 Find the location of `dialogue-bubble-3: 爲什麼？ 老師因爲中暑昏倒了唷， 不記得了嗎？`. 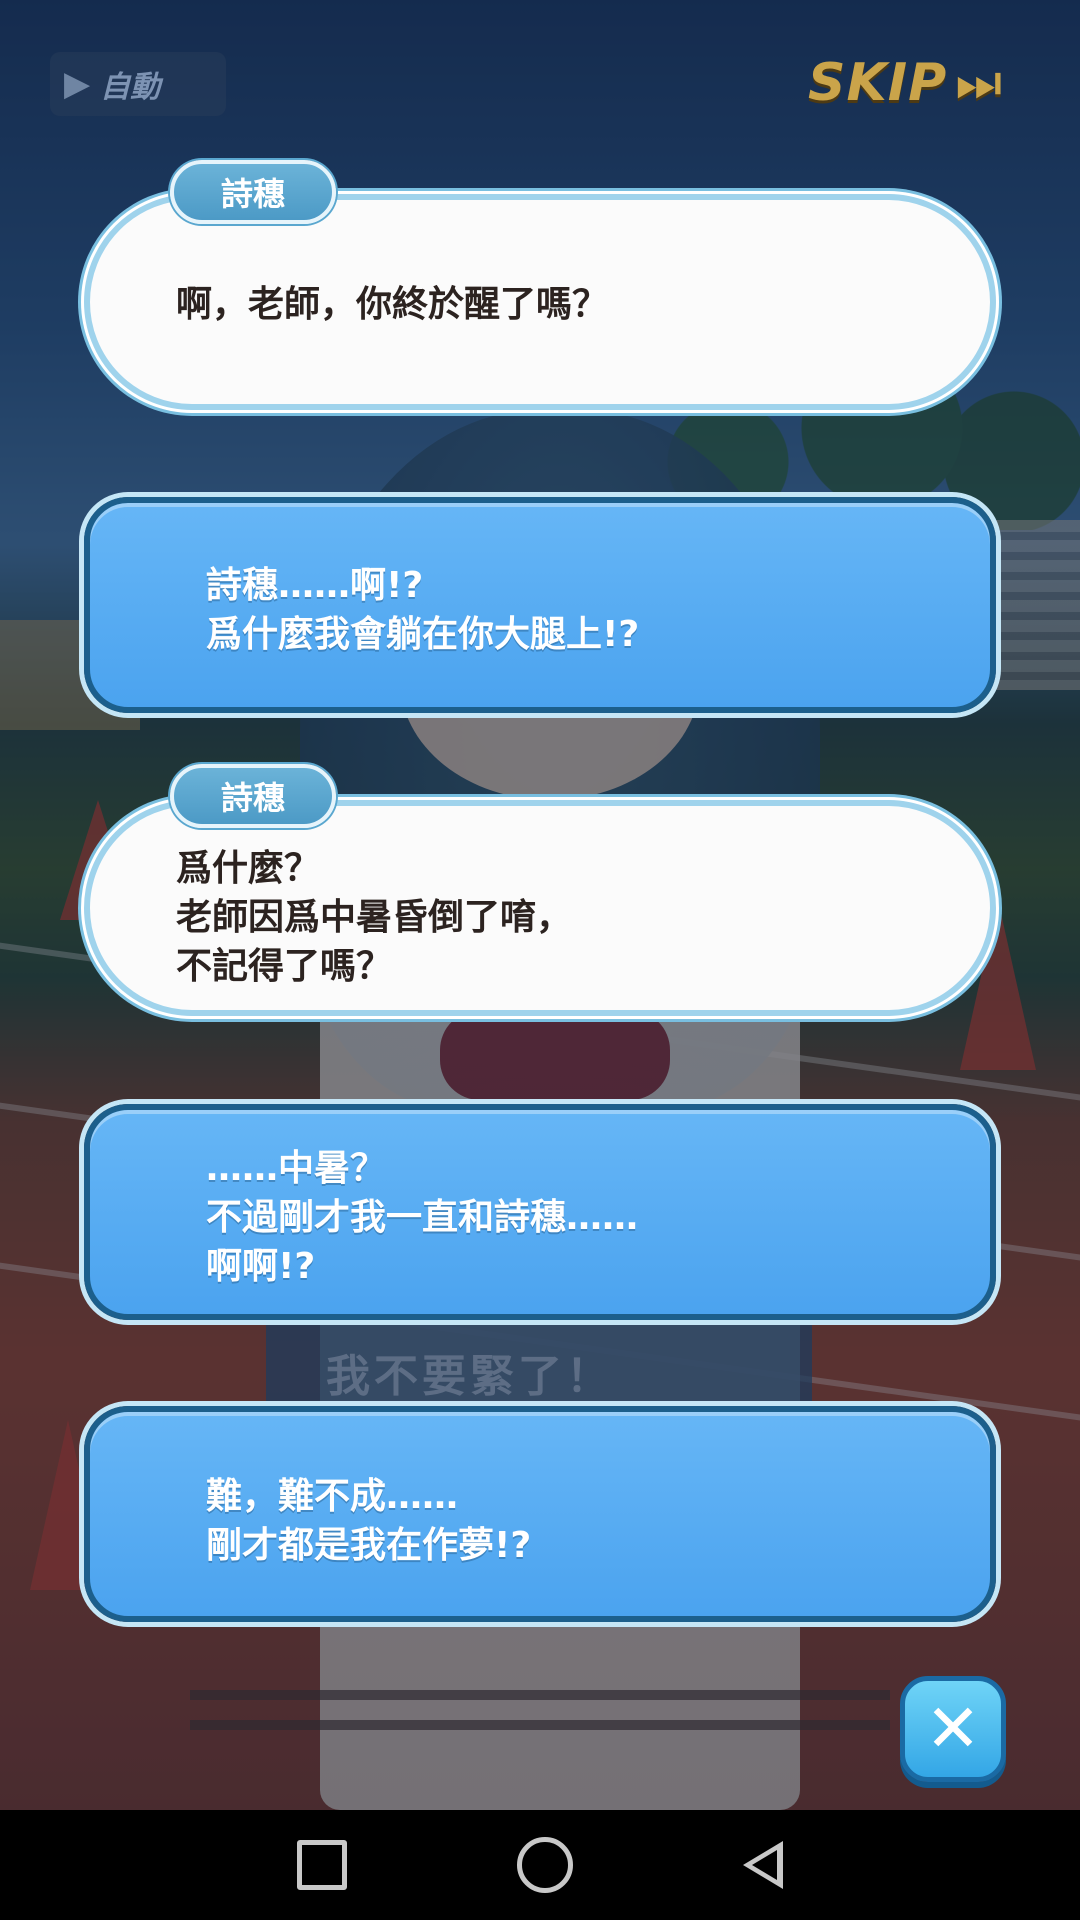

dialogue-bubble-3: 爲什麼？ 老師因爲中暑昏倒了唷， 不記得了嗎？ is located at coordinates (540, 908).